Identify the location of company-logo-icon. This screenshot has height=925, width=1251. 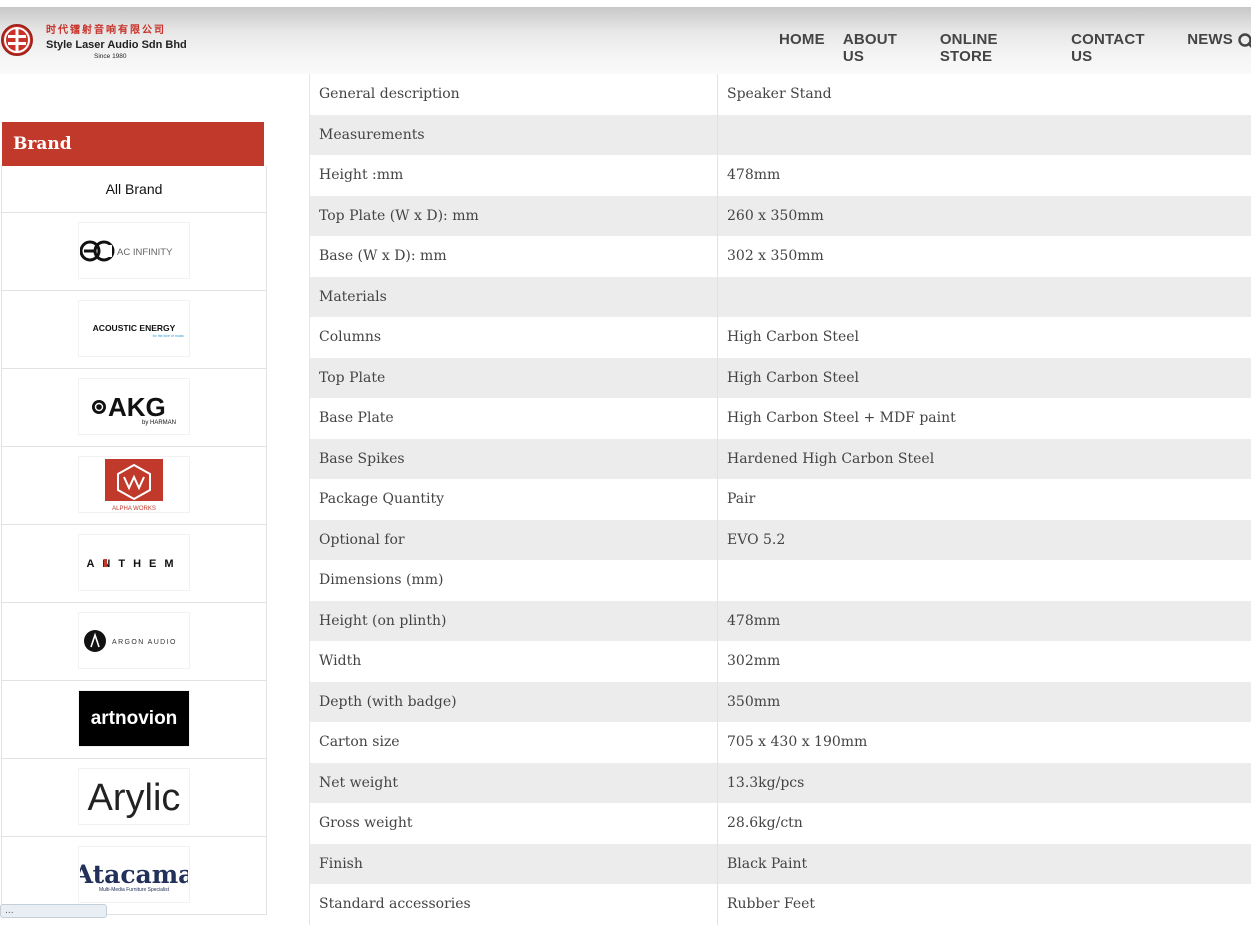
(17, 40).